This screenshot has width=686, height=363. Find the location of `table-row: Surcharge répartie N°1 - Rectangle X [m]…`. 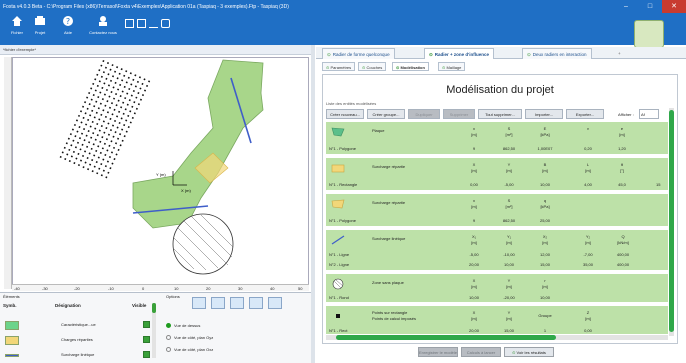

table-row: Surcharge répartie N°1 - Rectangle X [m]… is located at coordinates (497, 175).